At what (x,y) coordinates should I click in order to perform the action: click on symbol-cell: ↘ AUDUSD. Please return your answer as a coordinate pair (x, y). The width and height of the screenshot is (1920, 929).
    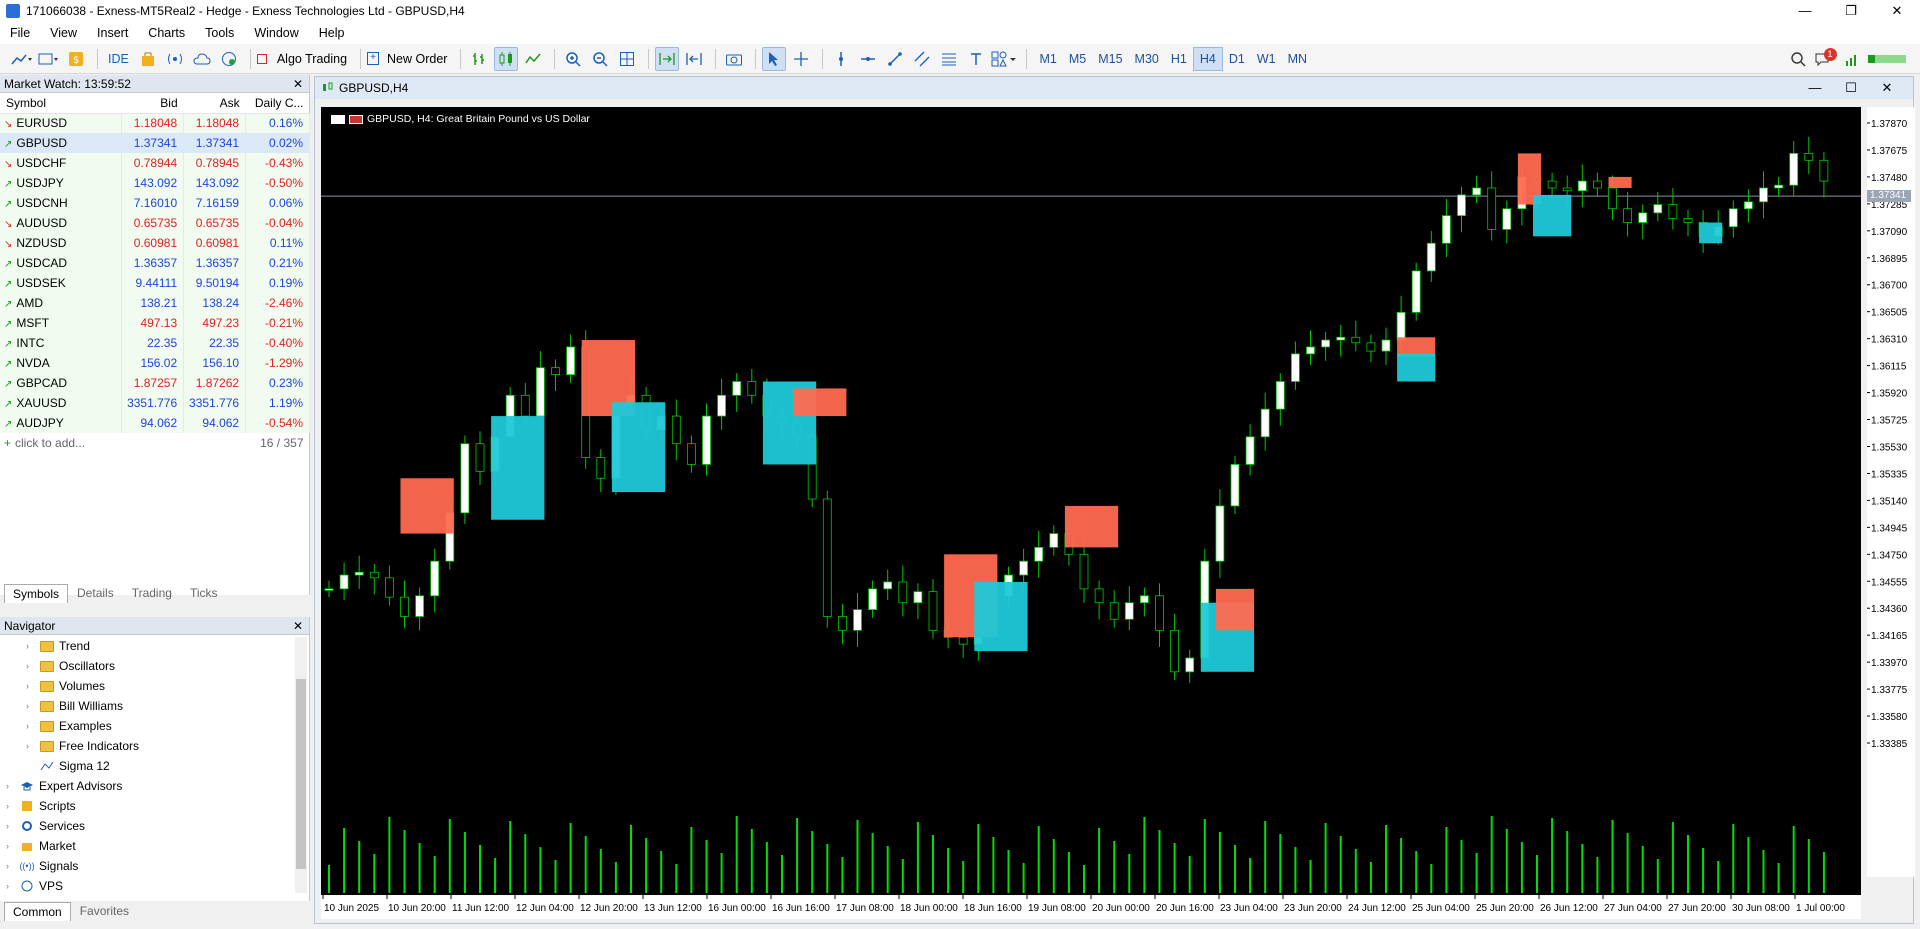
    Looking at the image, I should click on (61, 223).